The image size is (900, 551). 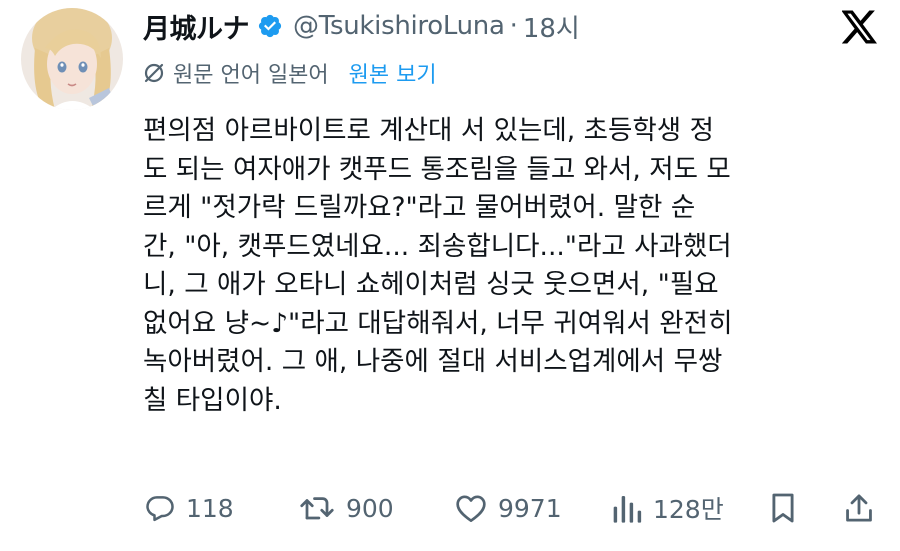 I want to click on tweet-text-line: 간, "아, 캣푸드였네요... 죄송합니다..."라고 사과했더, so click(x=437, y=246).